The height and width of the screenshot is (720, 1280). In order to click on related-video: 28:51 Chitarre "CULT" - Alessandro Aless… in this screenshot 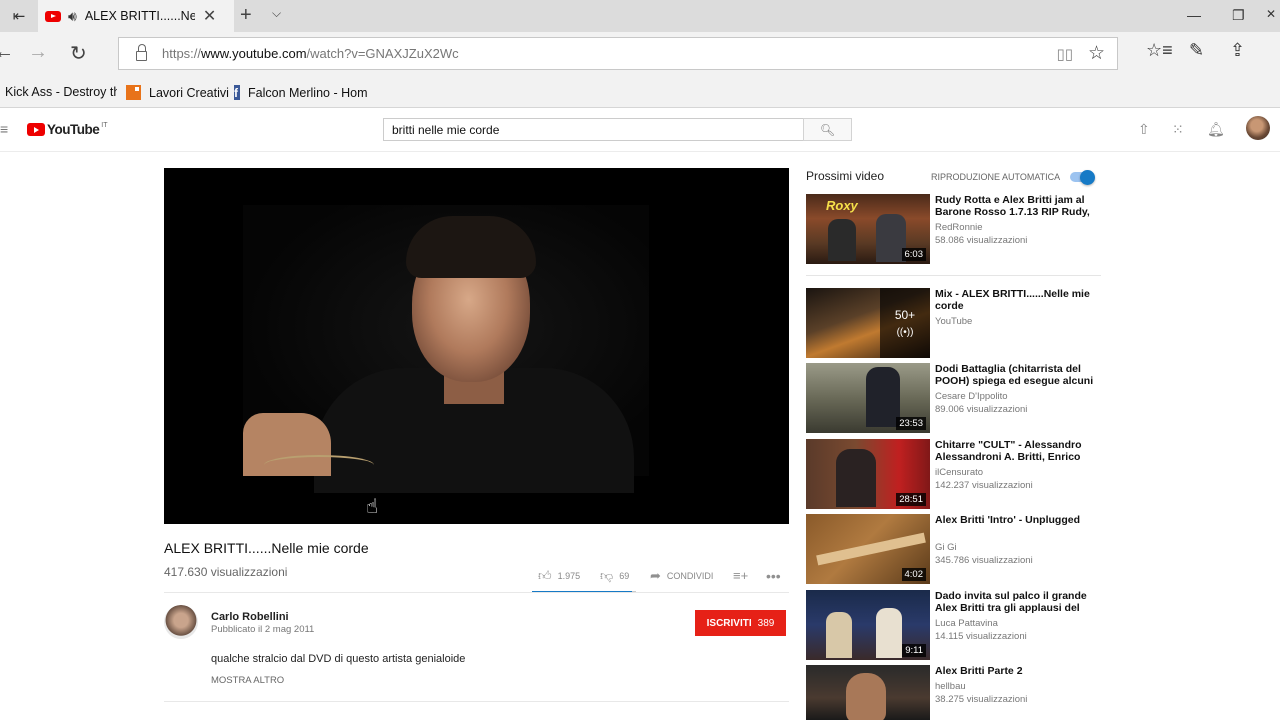, I will do `click(956, 474)`.